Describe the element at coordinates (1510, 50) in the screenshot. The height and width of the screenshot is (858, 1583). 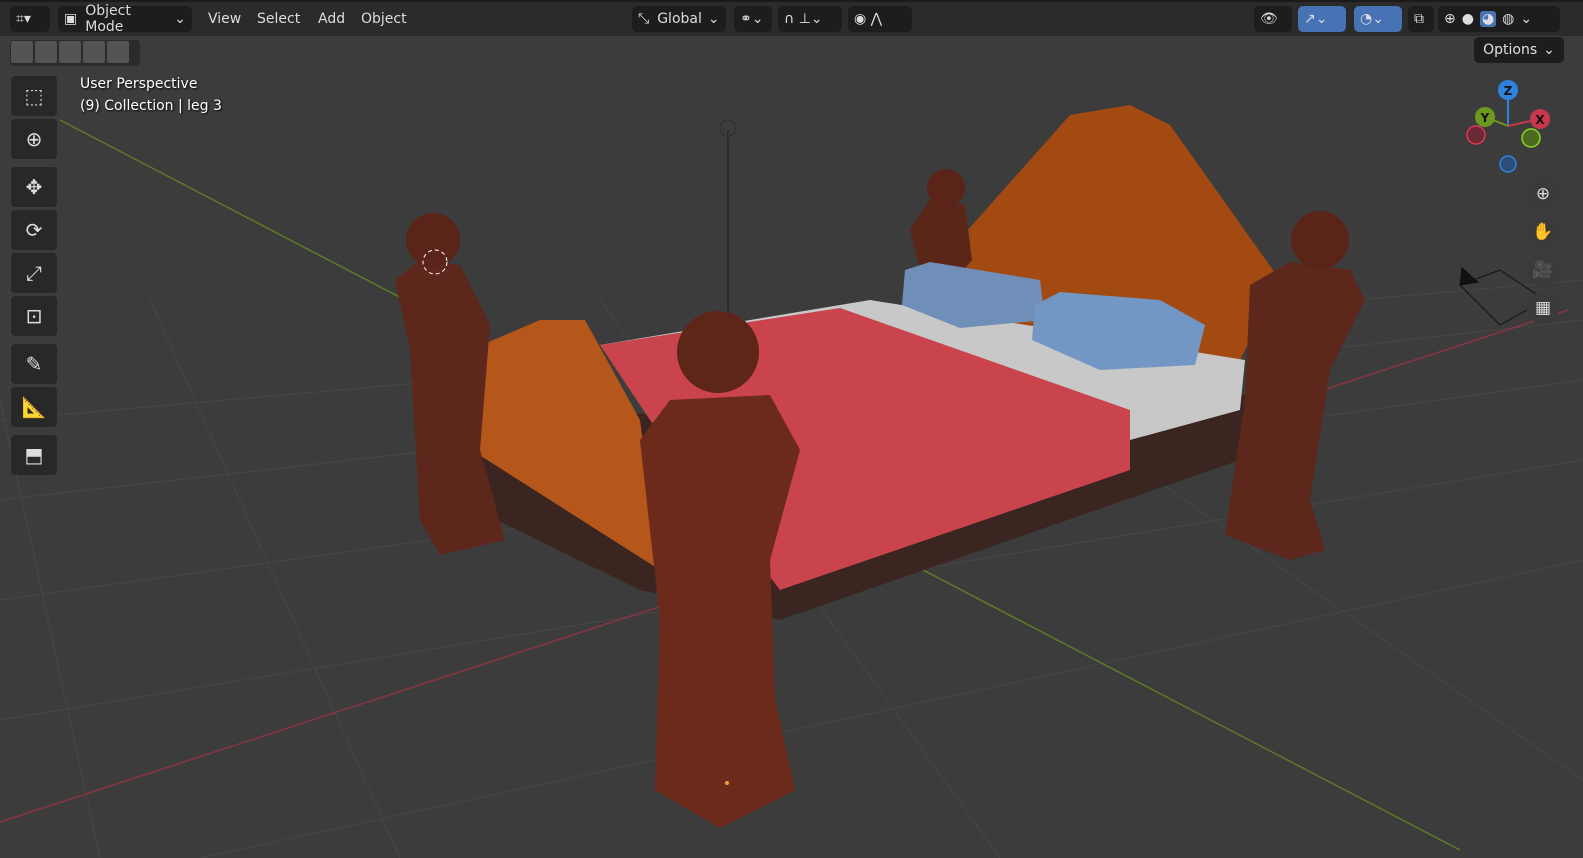
I see `options-label: Options` at that location.